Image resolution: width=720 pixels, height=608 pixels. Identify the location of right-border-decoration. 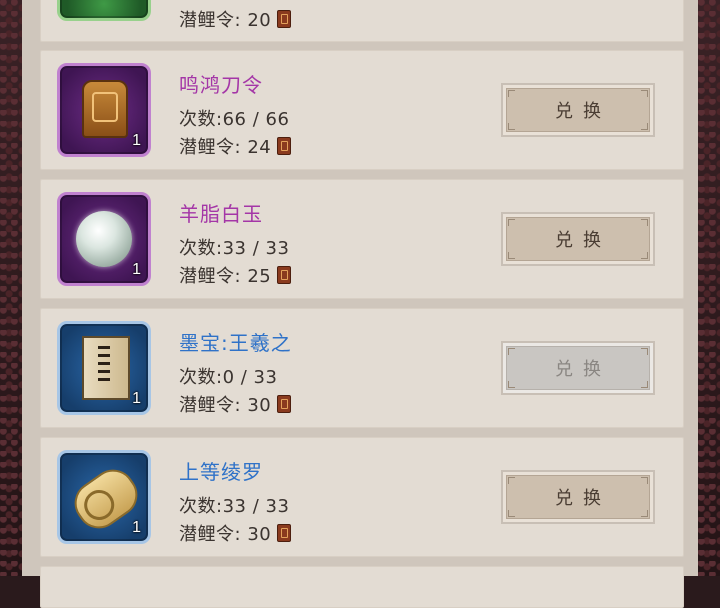
(709, 288).